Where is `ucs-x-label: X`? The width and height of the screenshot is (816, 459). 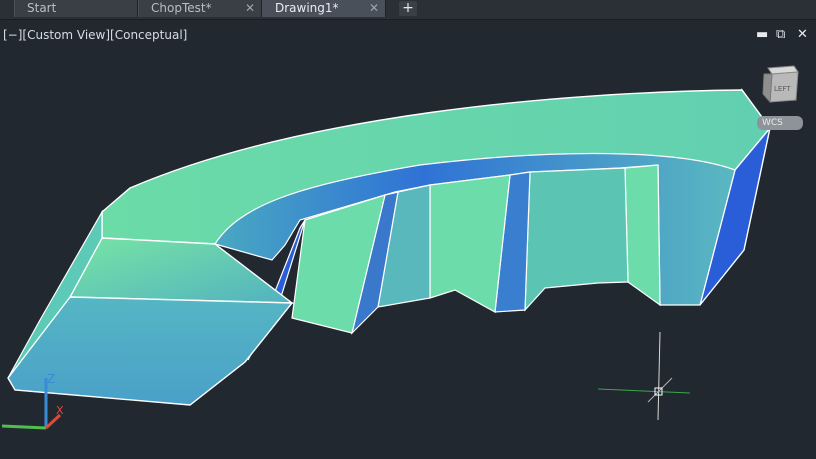
ucs-x-label: X is located at coordinates (60, 410).